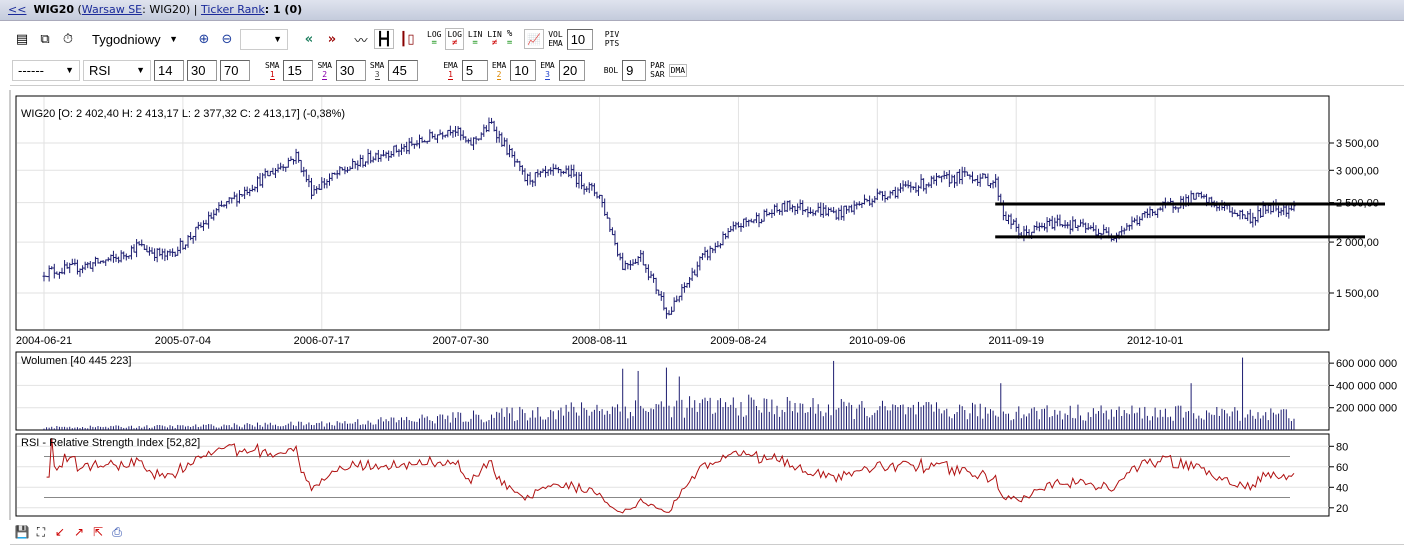  I want to click on overlay-select: ------ ▼, so click(46, 70).